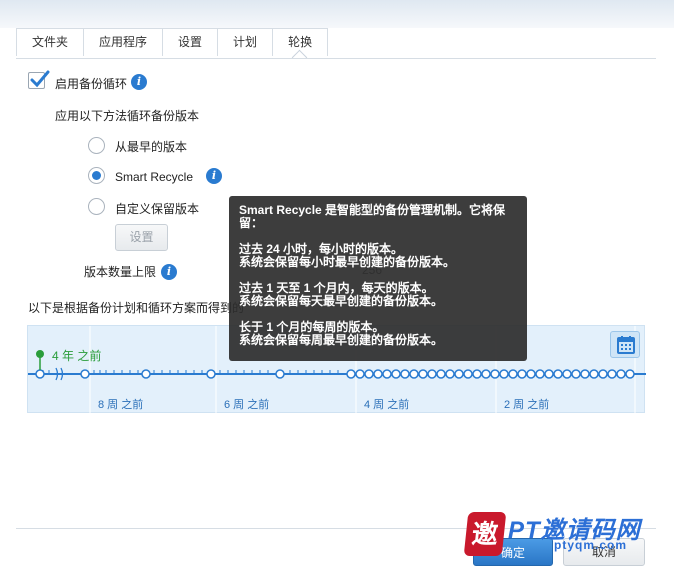  What do you see at coordinates (96, 206) in the screenshot?
I see `radio-custom-versions` at bounding box center [96, 206].